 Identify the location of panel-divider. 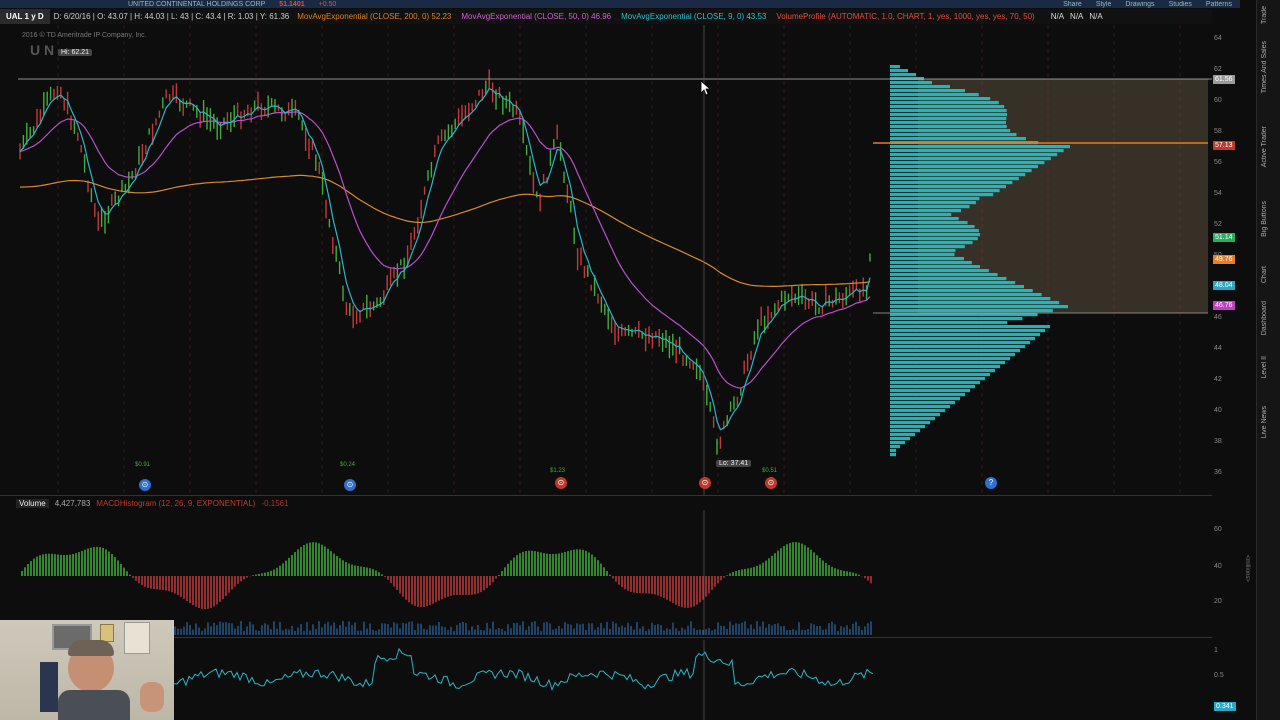
(606, 495).